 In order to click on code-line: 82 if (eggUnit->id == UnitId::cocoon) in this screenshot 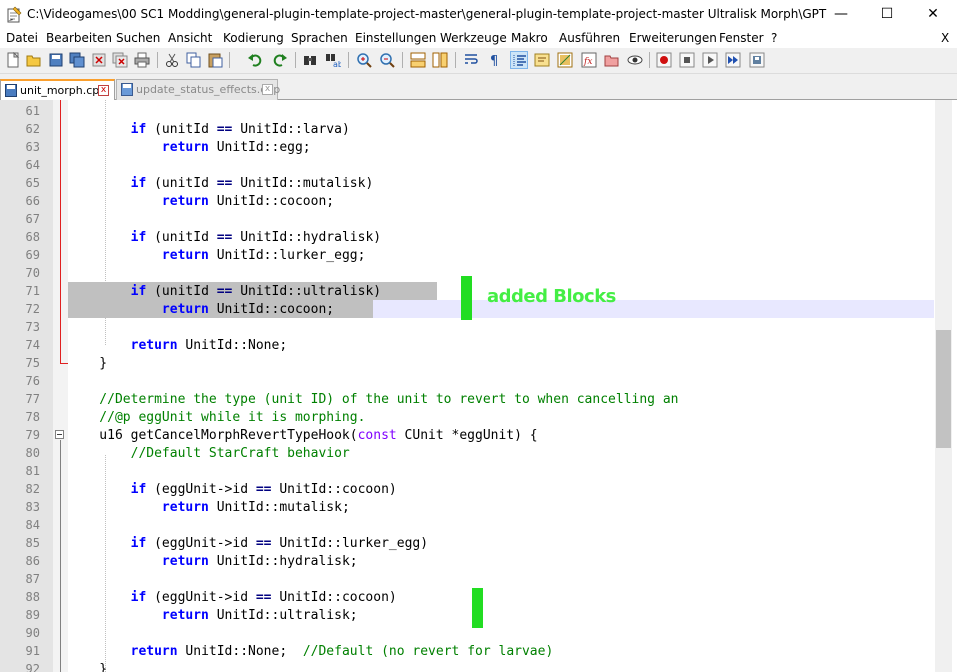, I will do `click(467, 489)`.